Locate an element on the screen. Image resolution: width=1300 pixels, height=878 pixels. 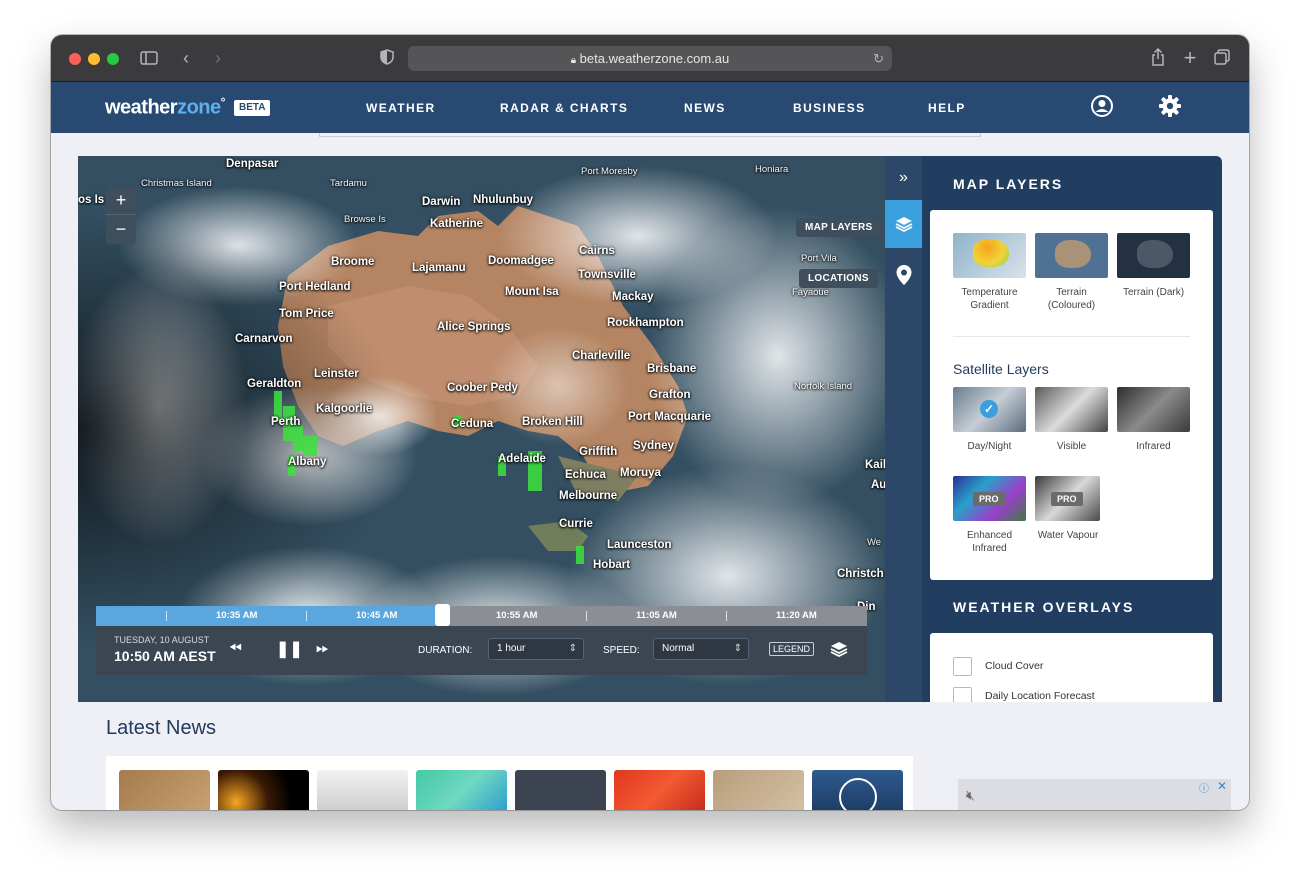
place-label: Carnarvon is located at coordinates (264, 339).